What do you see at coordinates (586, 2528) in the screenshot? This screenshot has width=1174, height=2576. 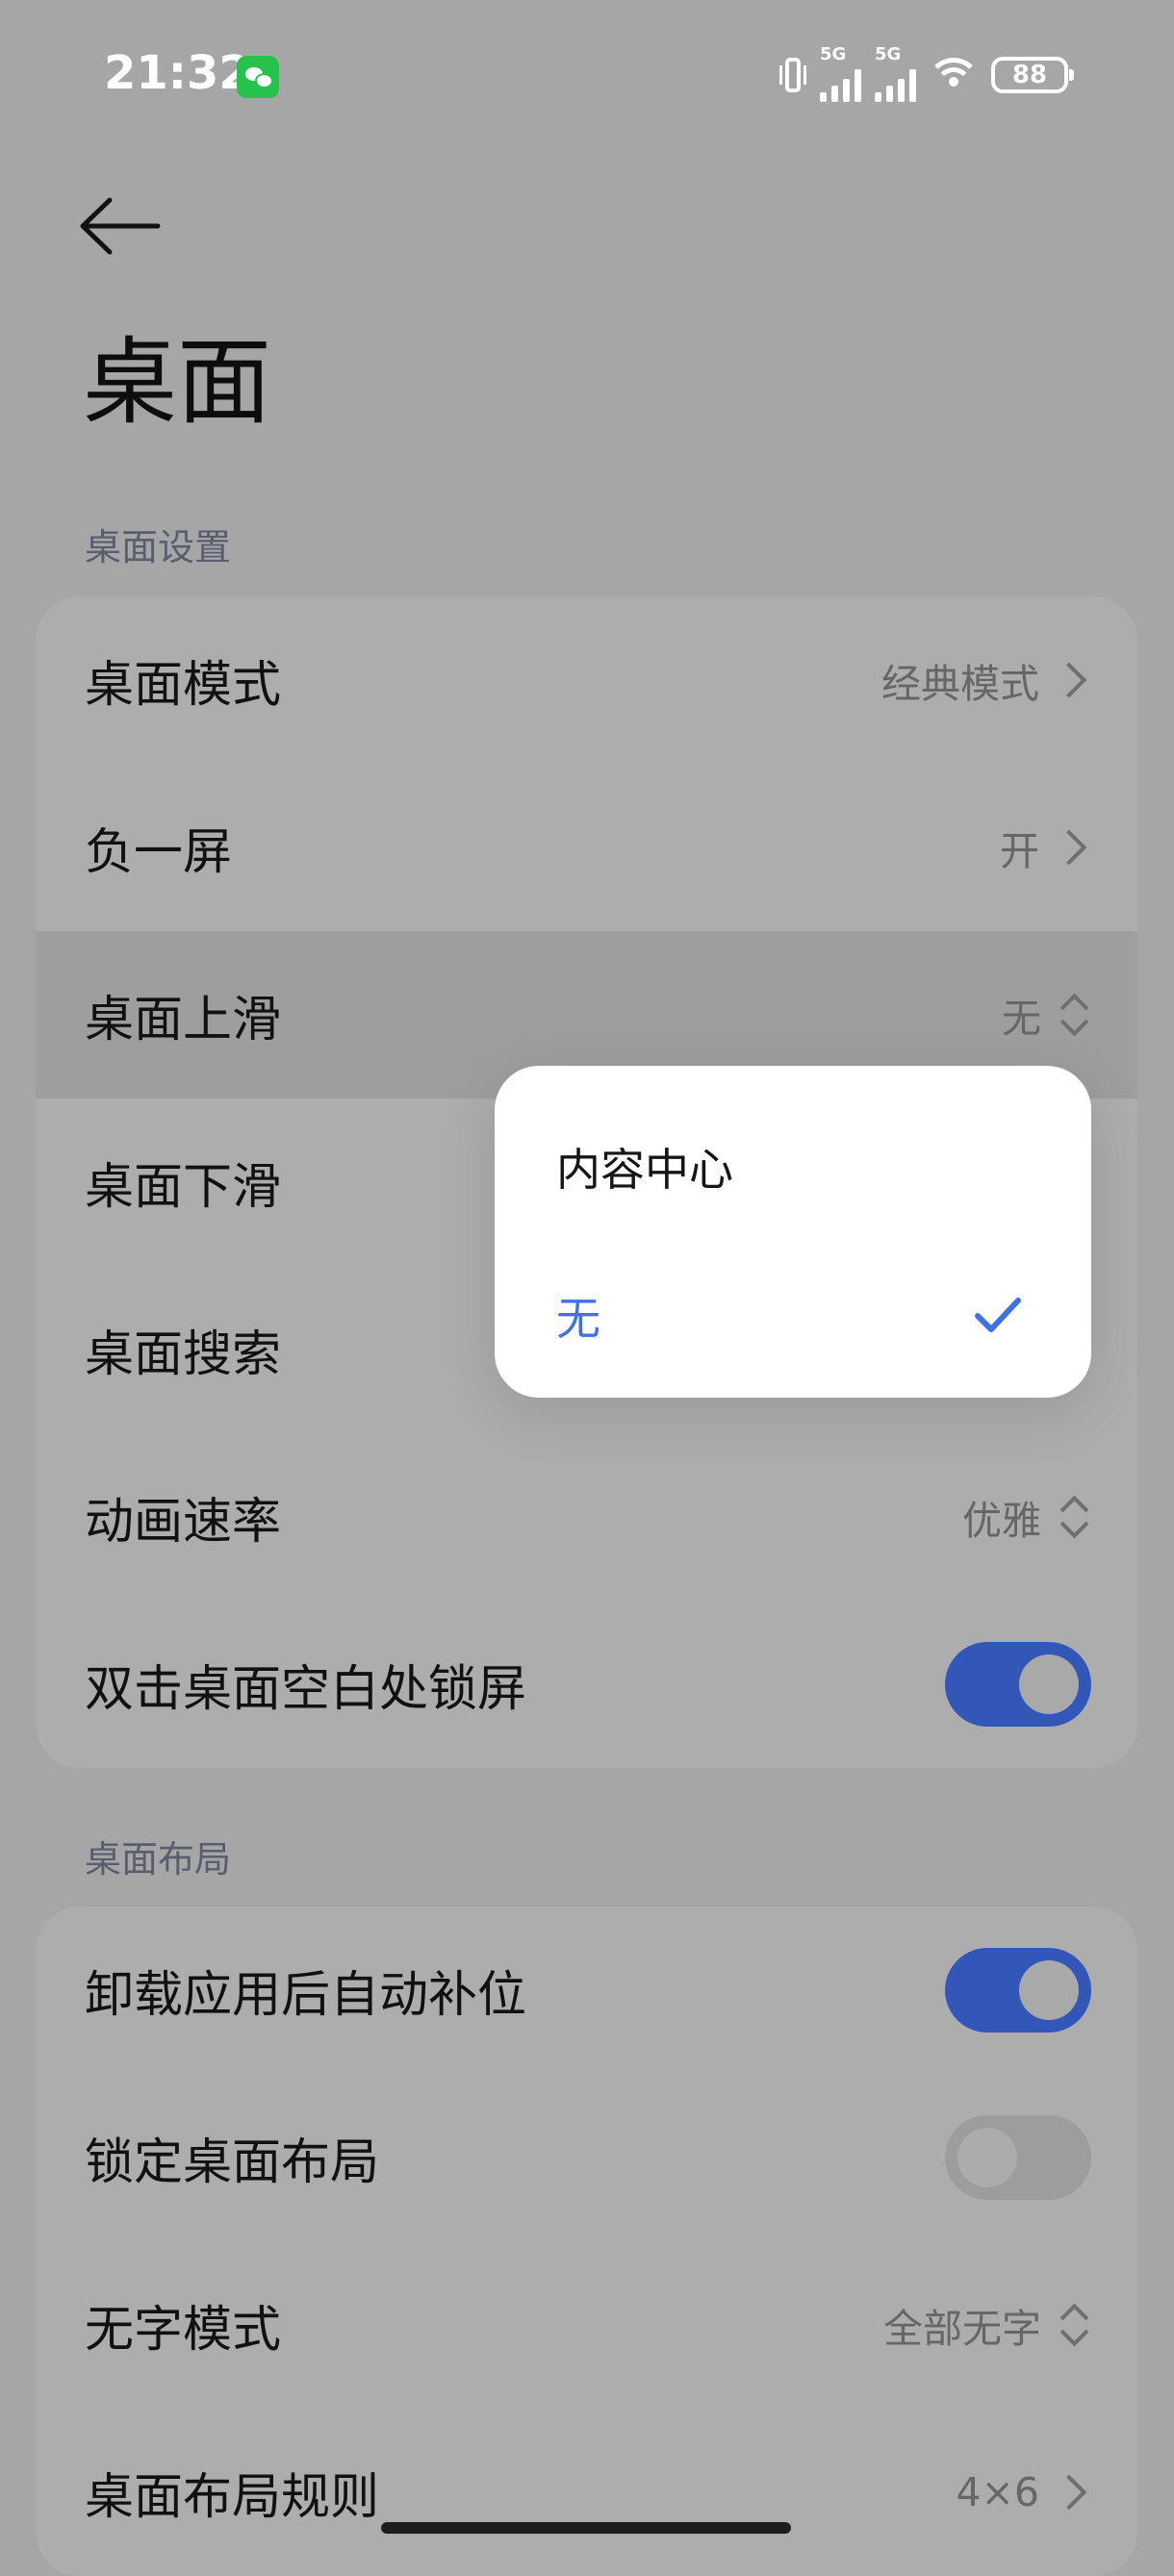 I see `home-indicator` at bounding box center [586, 2528].